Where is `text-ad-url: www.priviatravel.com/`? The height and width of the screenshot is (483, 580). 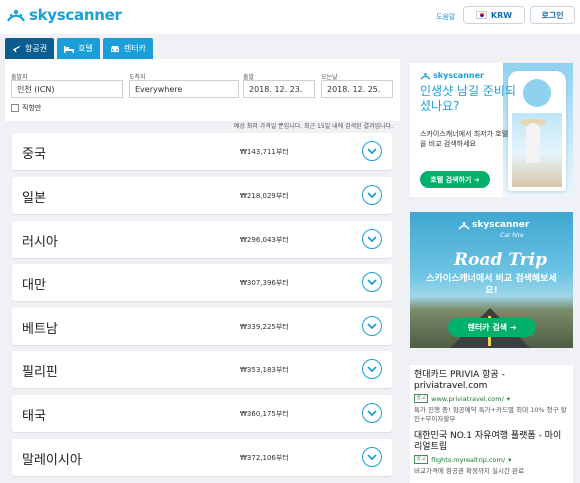
text-ad-url: www.priviatravel.com/ is located at coordinates (467, 399).